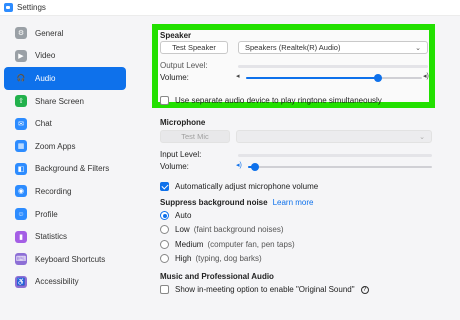  What do you see at coordinates (239, 165) in the screenshot?
I see `mic-volume-low-icon: ◂)` at bounding box center [239, 165].